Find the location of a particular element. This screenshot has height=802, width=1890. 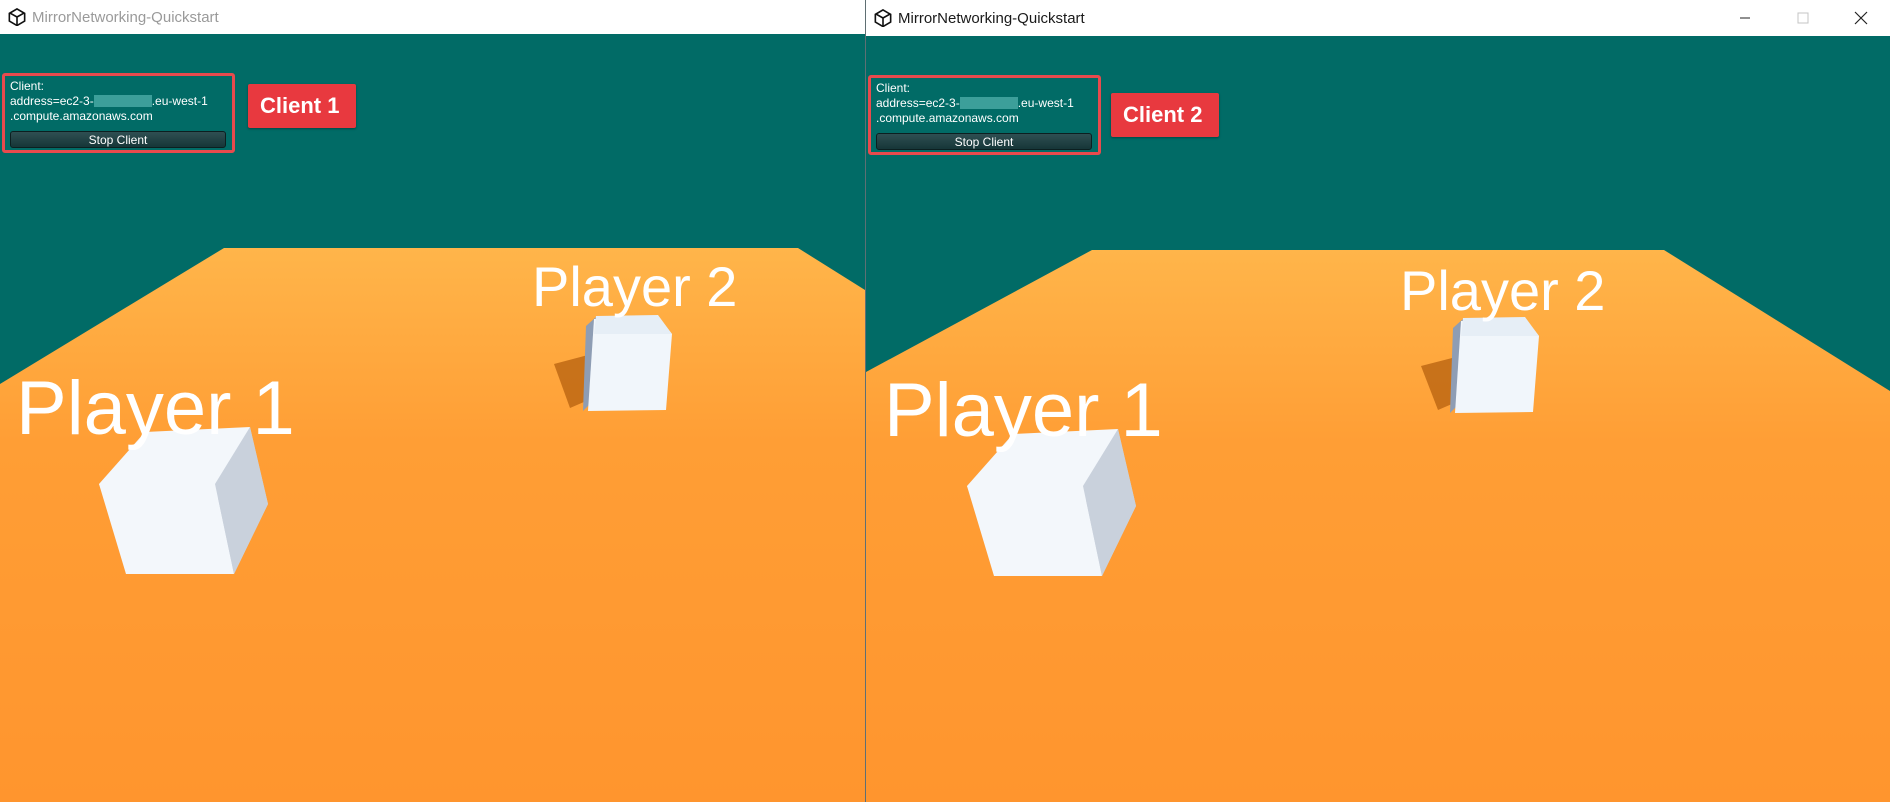

minimize-icon is located at coordinates (1745, 18).